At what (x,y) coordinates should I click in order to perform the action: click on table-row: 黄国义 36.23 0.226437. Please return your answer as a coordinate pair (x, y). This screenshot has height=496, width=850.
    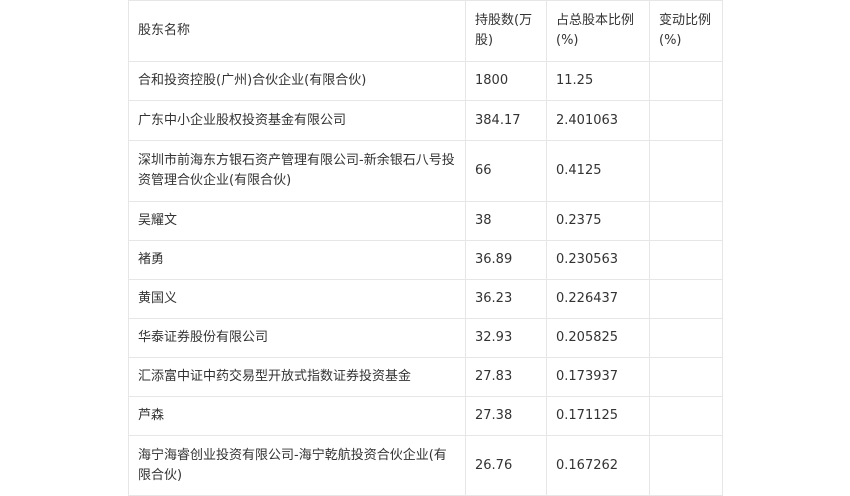
    Looking at the image, I should click on (425, 299).